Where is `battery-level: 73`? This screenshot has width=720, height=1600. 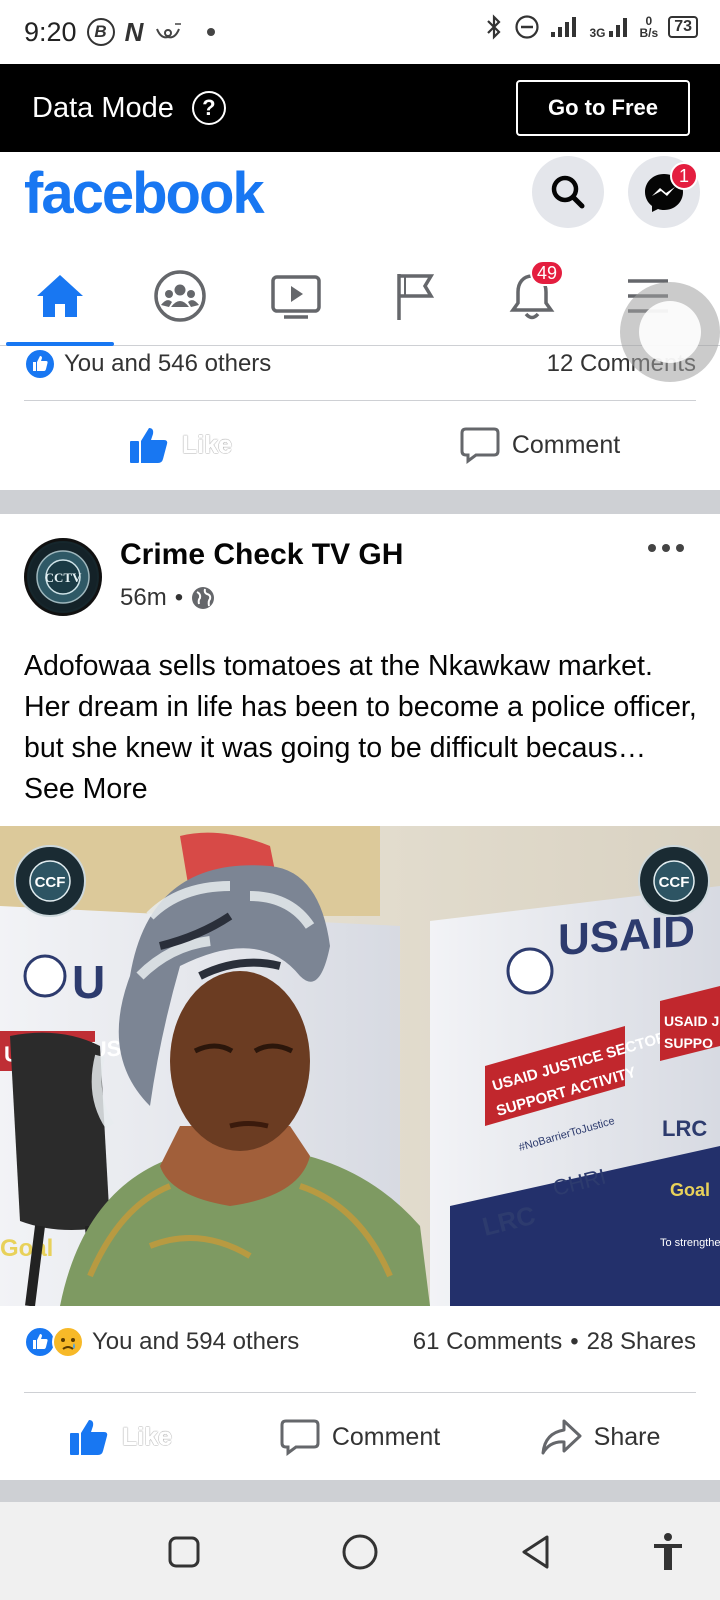 battery-level: 73 is located at coordinates (683, 27).